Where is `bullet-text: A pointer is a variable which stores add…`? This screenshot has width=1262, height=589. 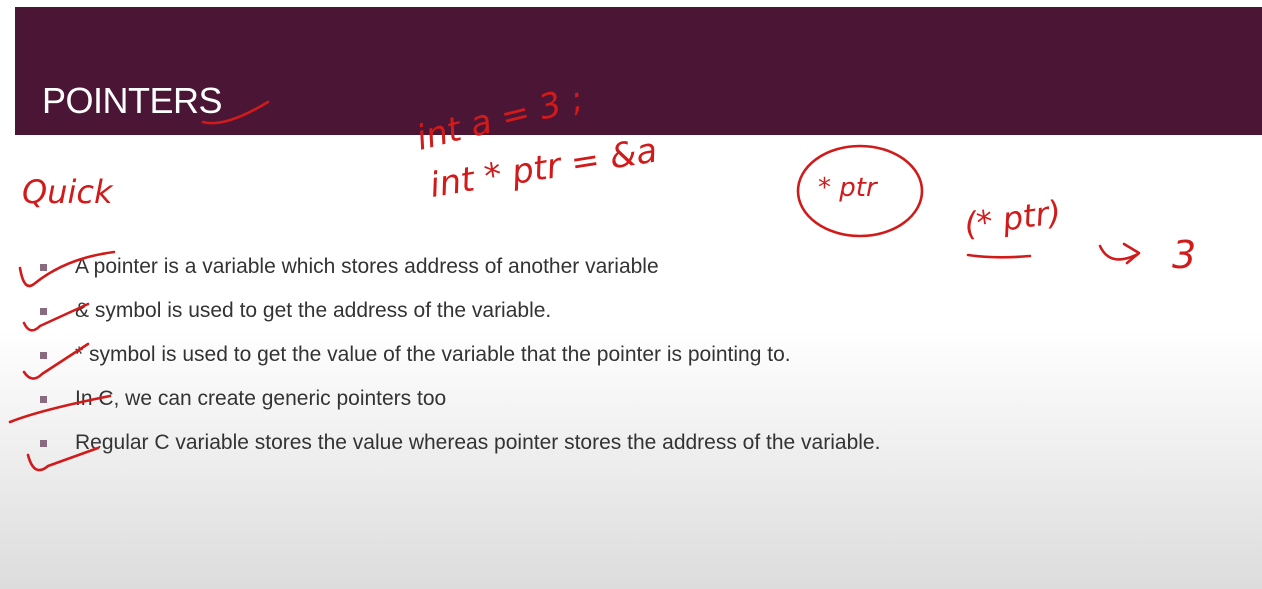 bullet-text: A pointer is a variable which stores add… is located at coordinates (367, 266).